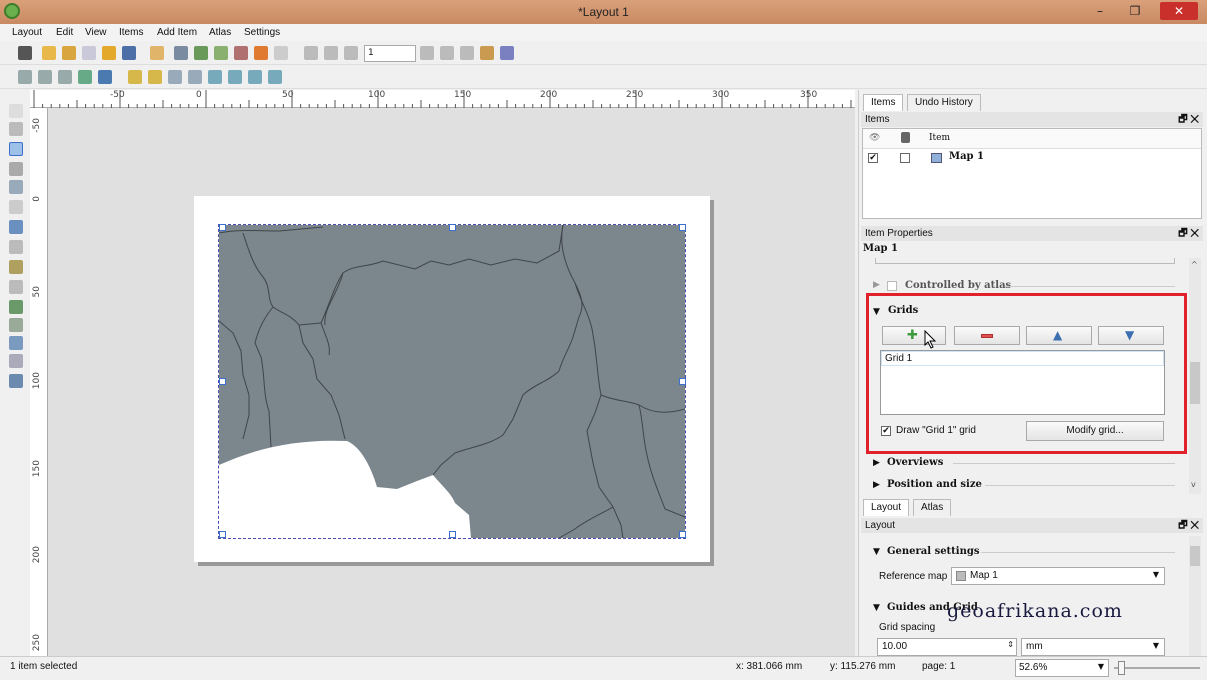 The width and height of the screenshot is (1207, 680). What do you see at coordinates (255, 77) in the screenshot?
I see `distribute-icon` at bounding box center [255, 77].